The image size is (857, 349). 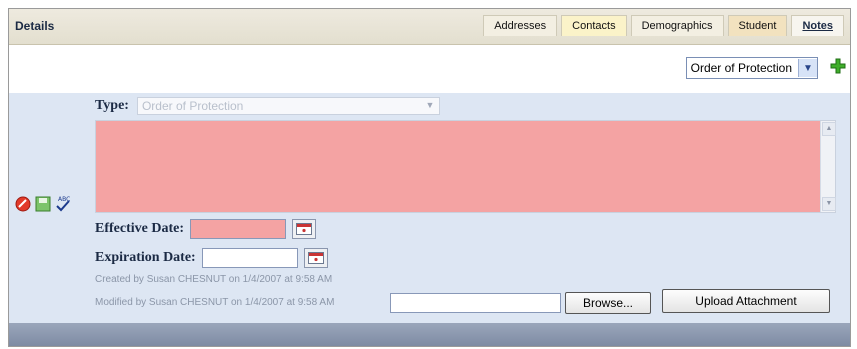 I want to click on textarea-scrollbar: ▲ ▼, so click(x=828, y=166).